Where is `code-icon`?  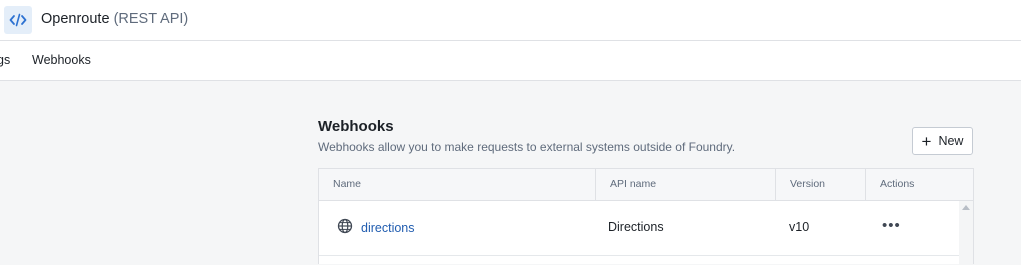 code-icon is located at coordinates (18, 20).